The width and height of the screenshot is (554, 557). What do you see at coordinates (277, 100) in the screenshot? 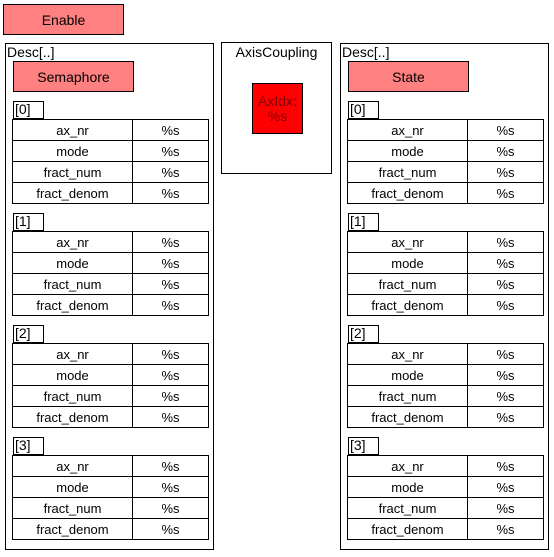
I see `axis-index-label: AxIdx:` at bounding box center [277, 100].